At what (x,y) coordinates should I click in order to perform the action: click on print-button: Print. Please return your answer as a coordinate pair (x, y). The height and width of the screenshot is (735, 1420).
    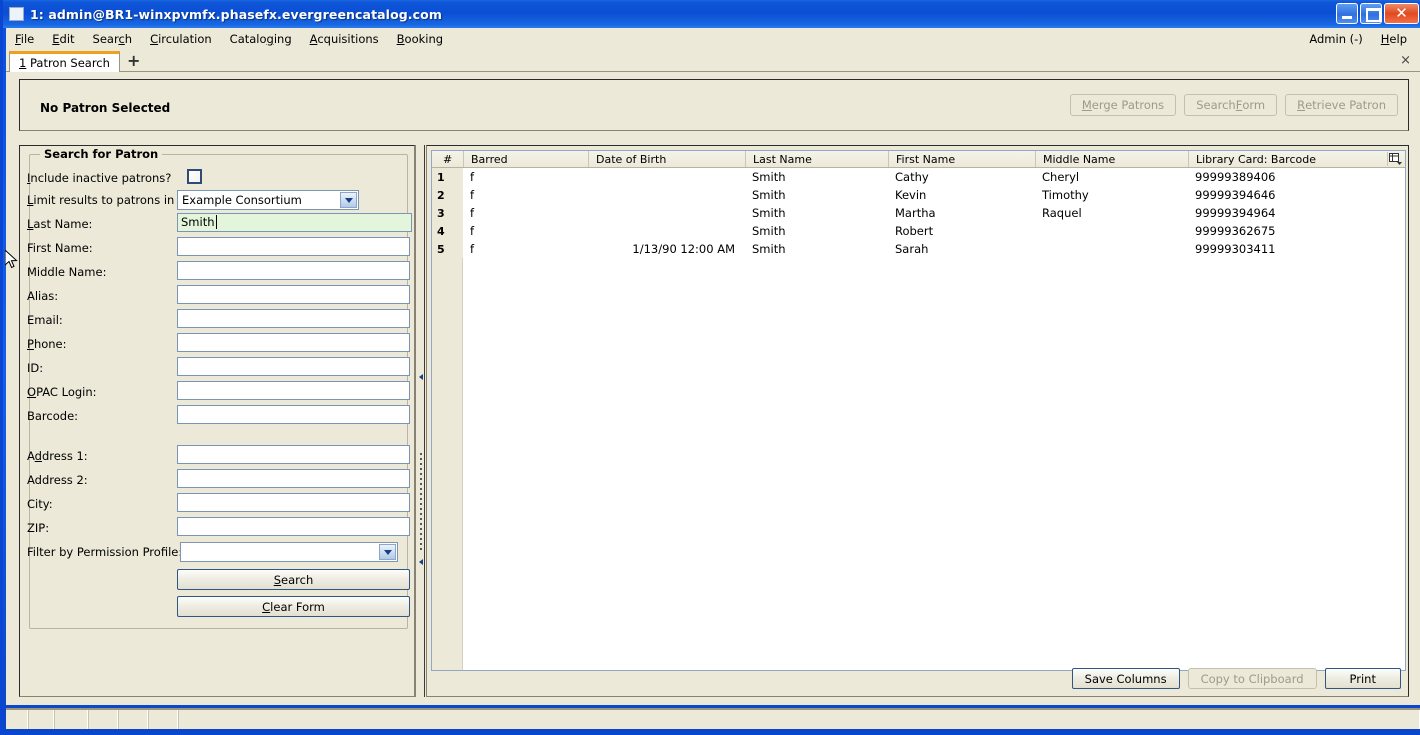
    Looking at the image, I should click on (1362, 678).